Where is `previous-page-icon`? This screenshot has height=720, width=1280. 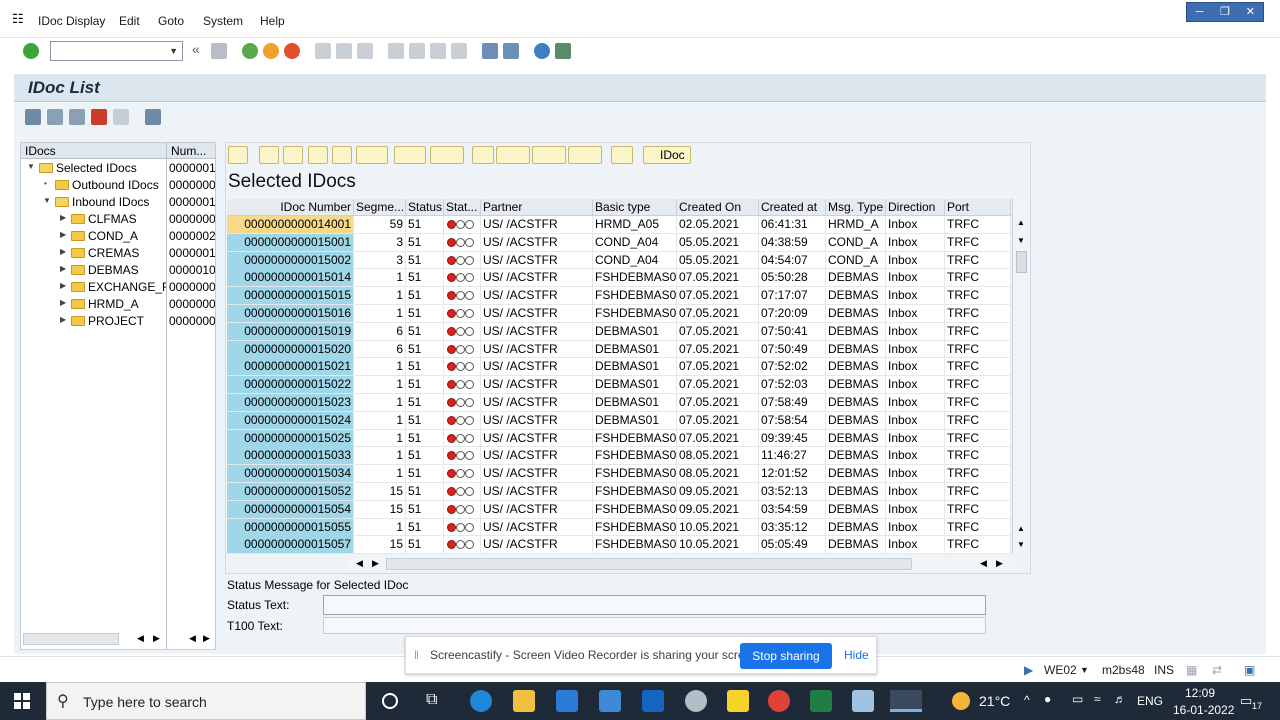
previous-page-icon is located at coordinates (417, 51).